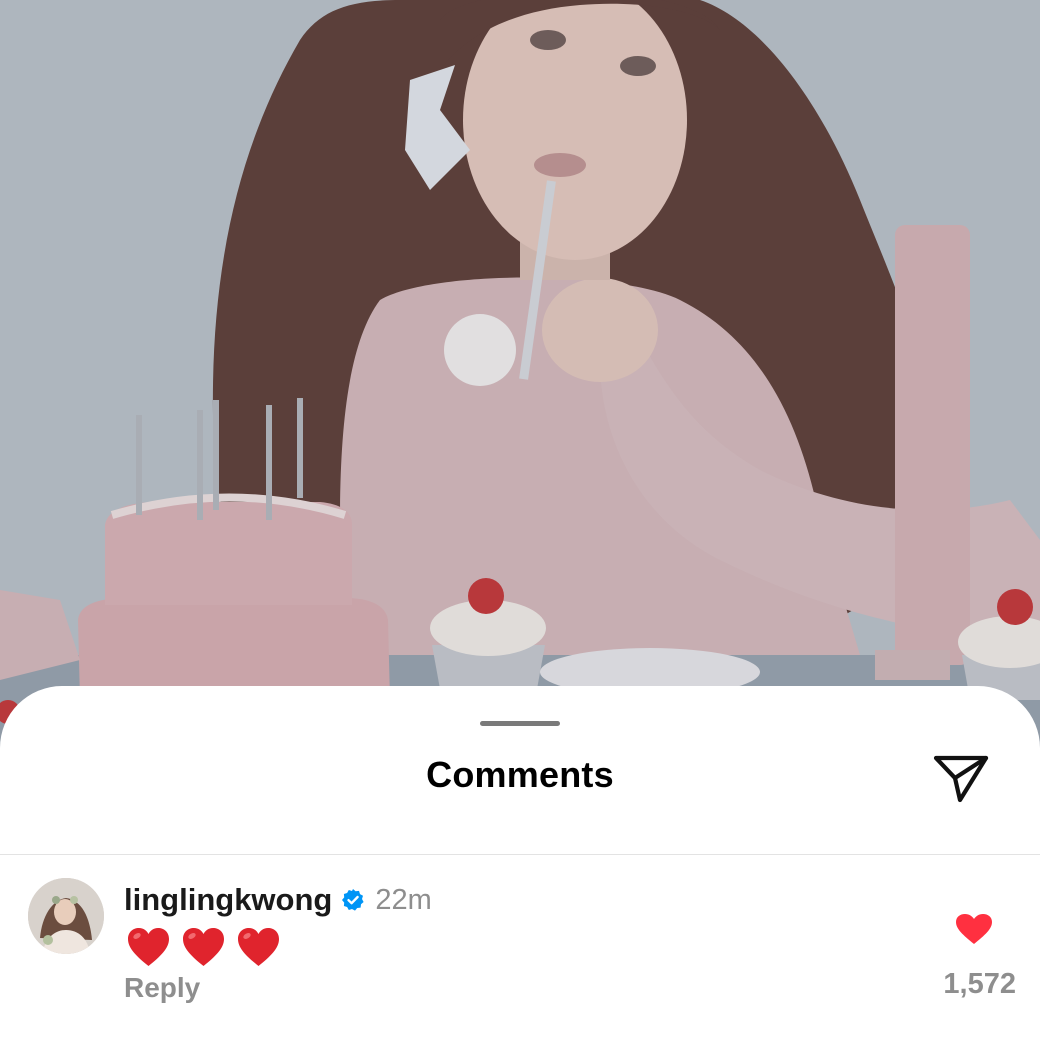 The height and width of the screenshot is (1040, 1040). I want to click on sheet-title: Comments, so click(520, 774).